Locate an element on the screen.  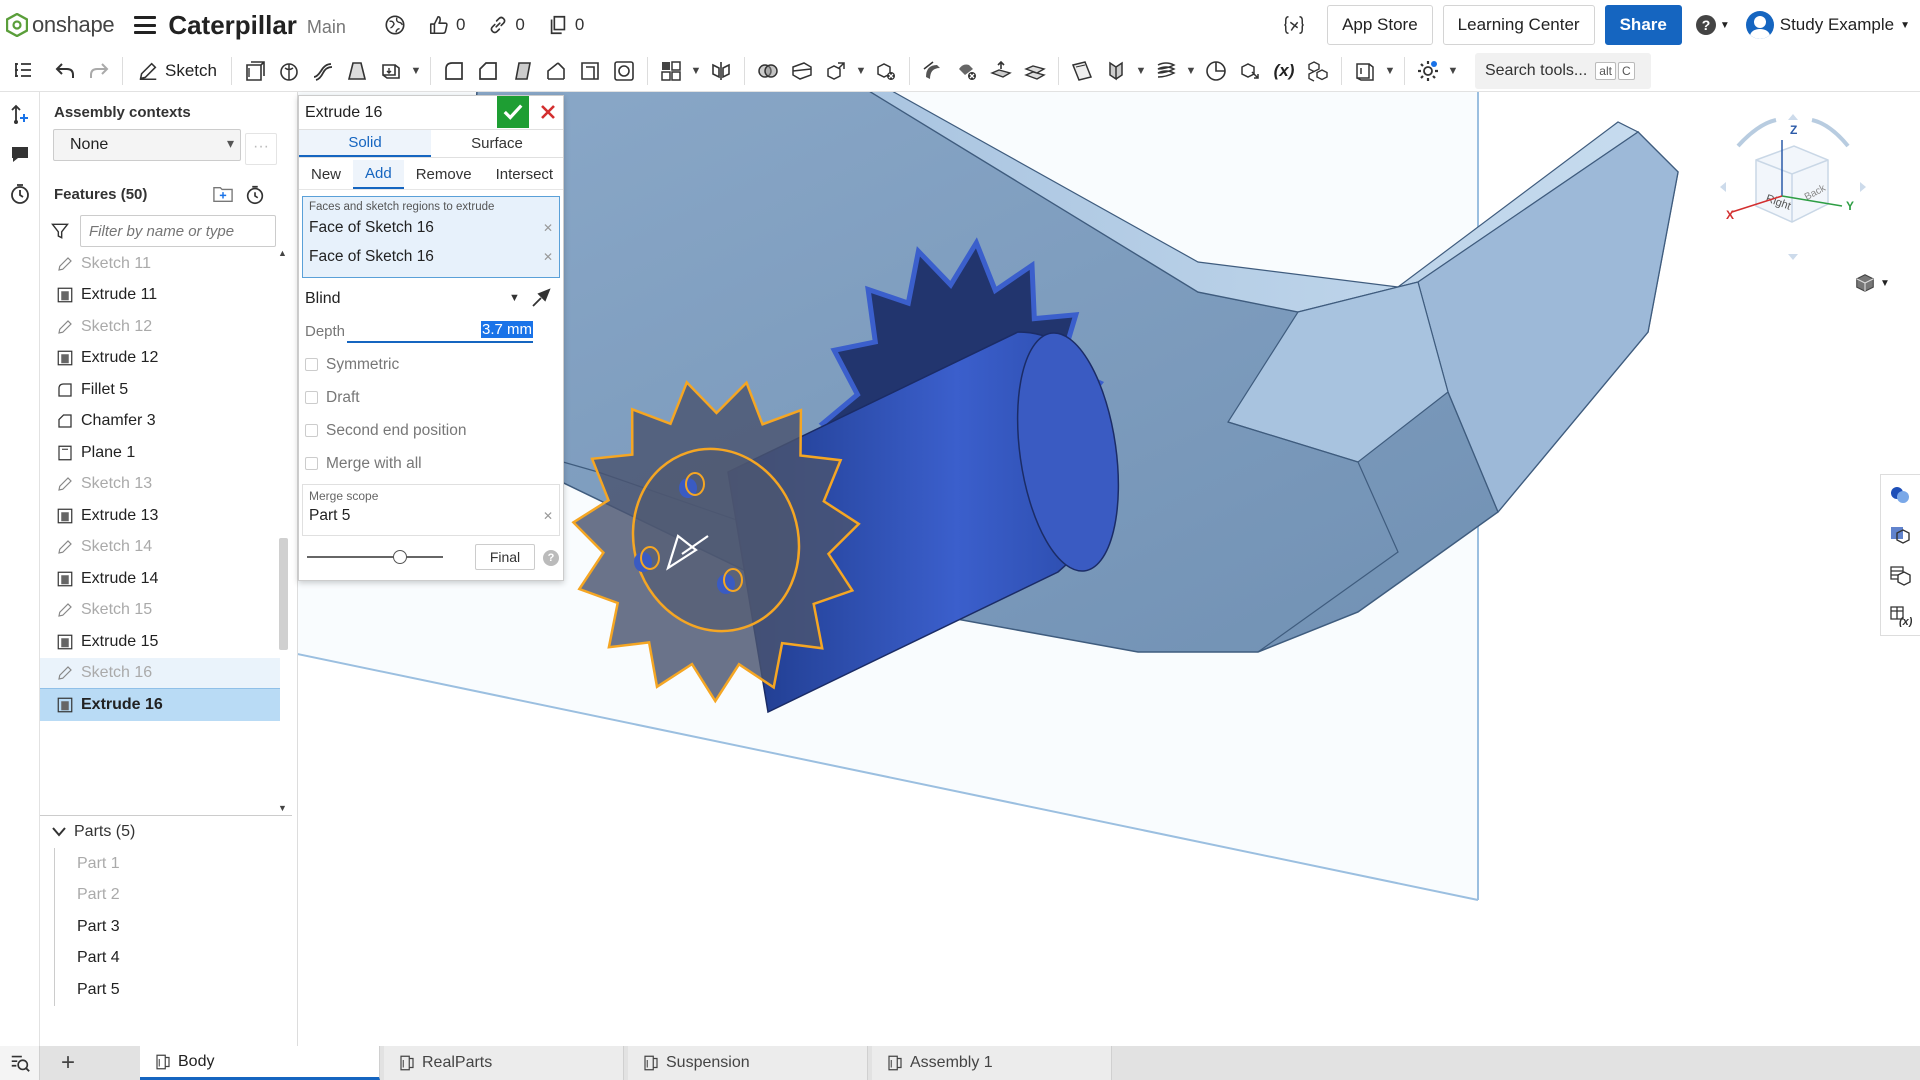
helix-icon is located at coordinates (1166, 71).